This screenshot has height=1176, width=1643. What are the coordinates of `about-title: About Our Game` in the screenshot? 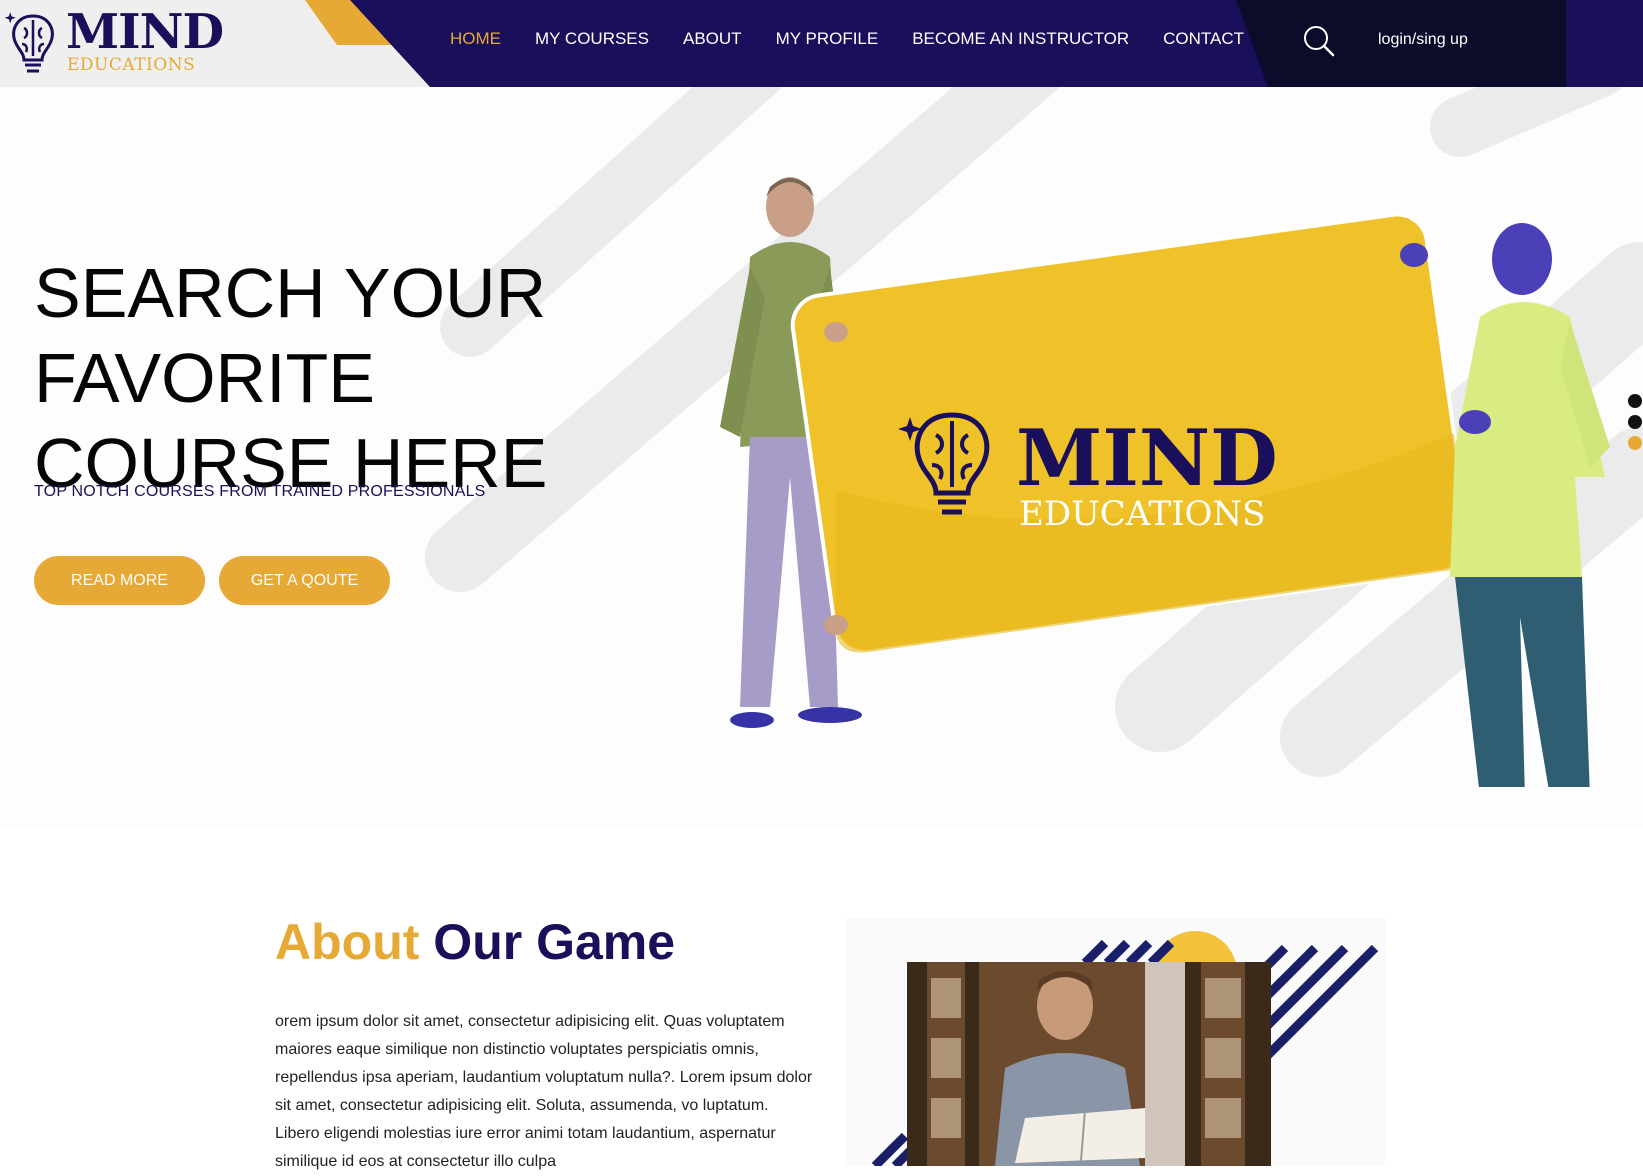 It's located at (475, 942).